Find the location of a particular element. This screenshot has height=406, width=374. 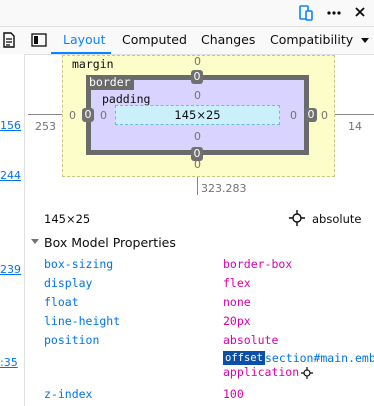

sidebar-toggle-icon is located at coordinates (39, 40).